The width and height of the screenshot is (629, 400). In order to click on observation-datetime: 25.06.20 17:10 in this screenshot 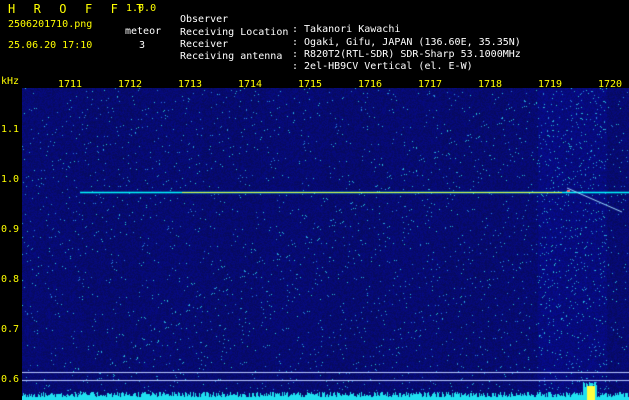, I will do `click(50, 45)`.